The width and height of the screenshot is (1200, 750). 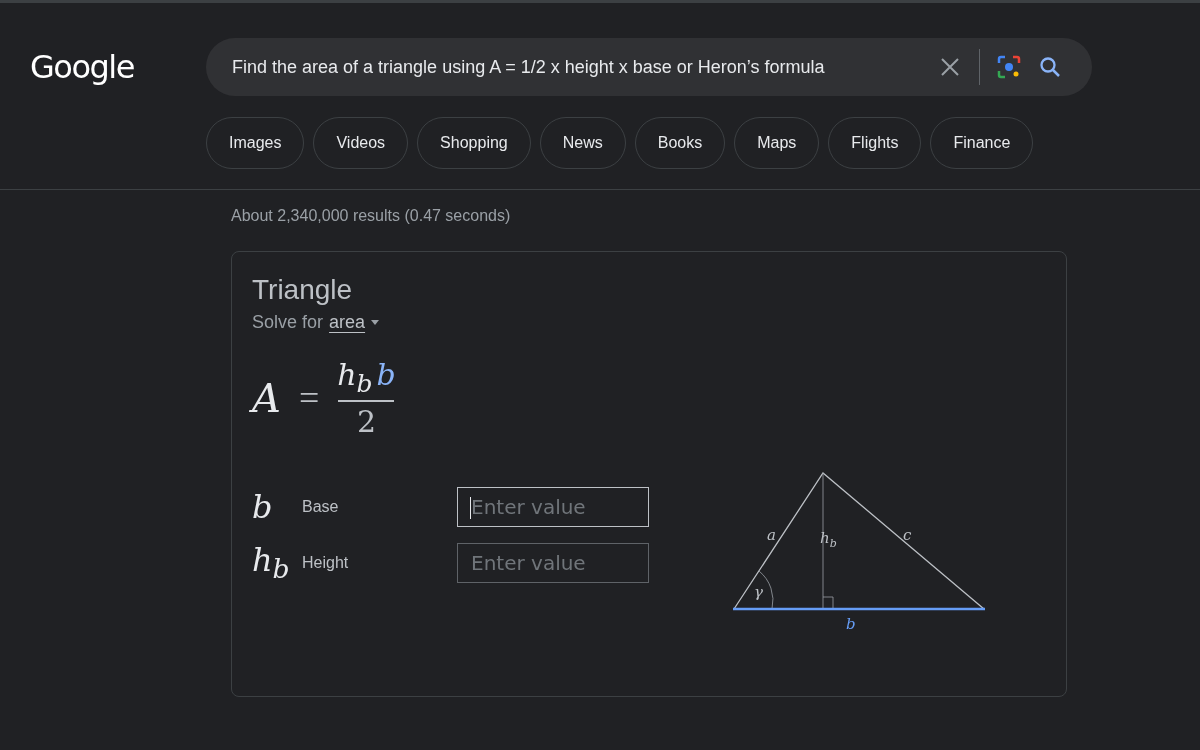 I want to click on search-field: Find the area of a triangle using A = 1/2 x height x base or Heron’s formula, so click(x=649, y=67).